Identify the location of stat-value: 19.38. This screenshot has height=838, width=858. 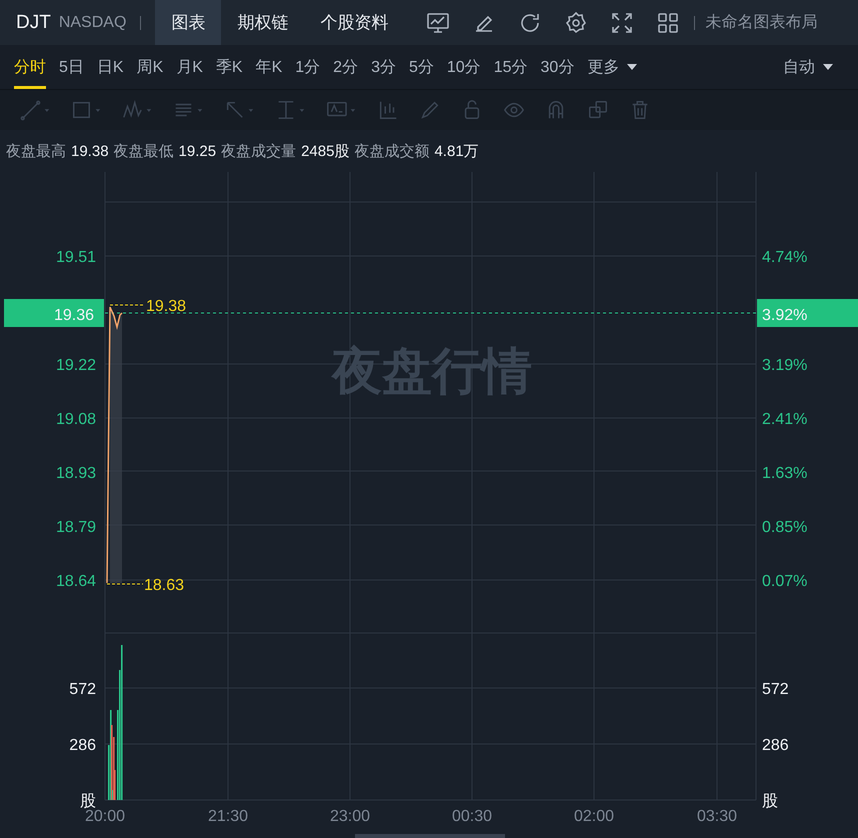
(90, 151).